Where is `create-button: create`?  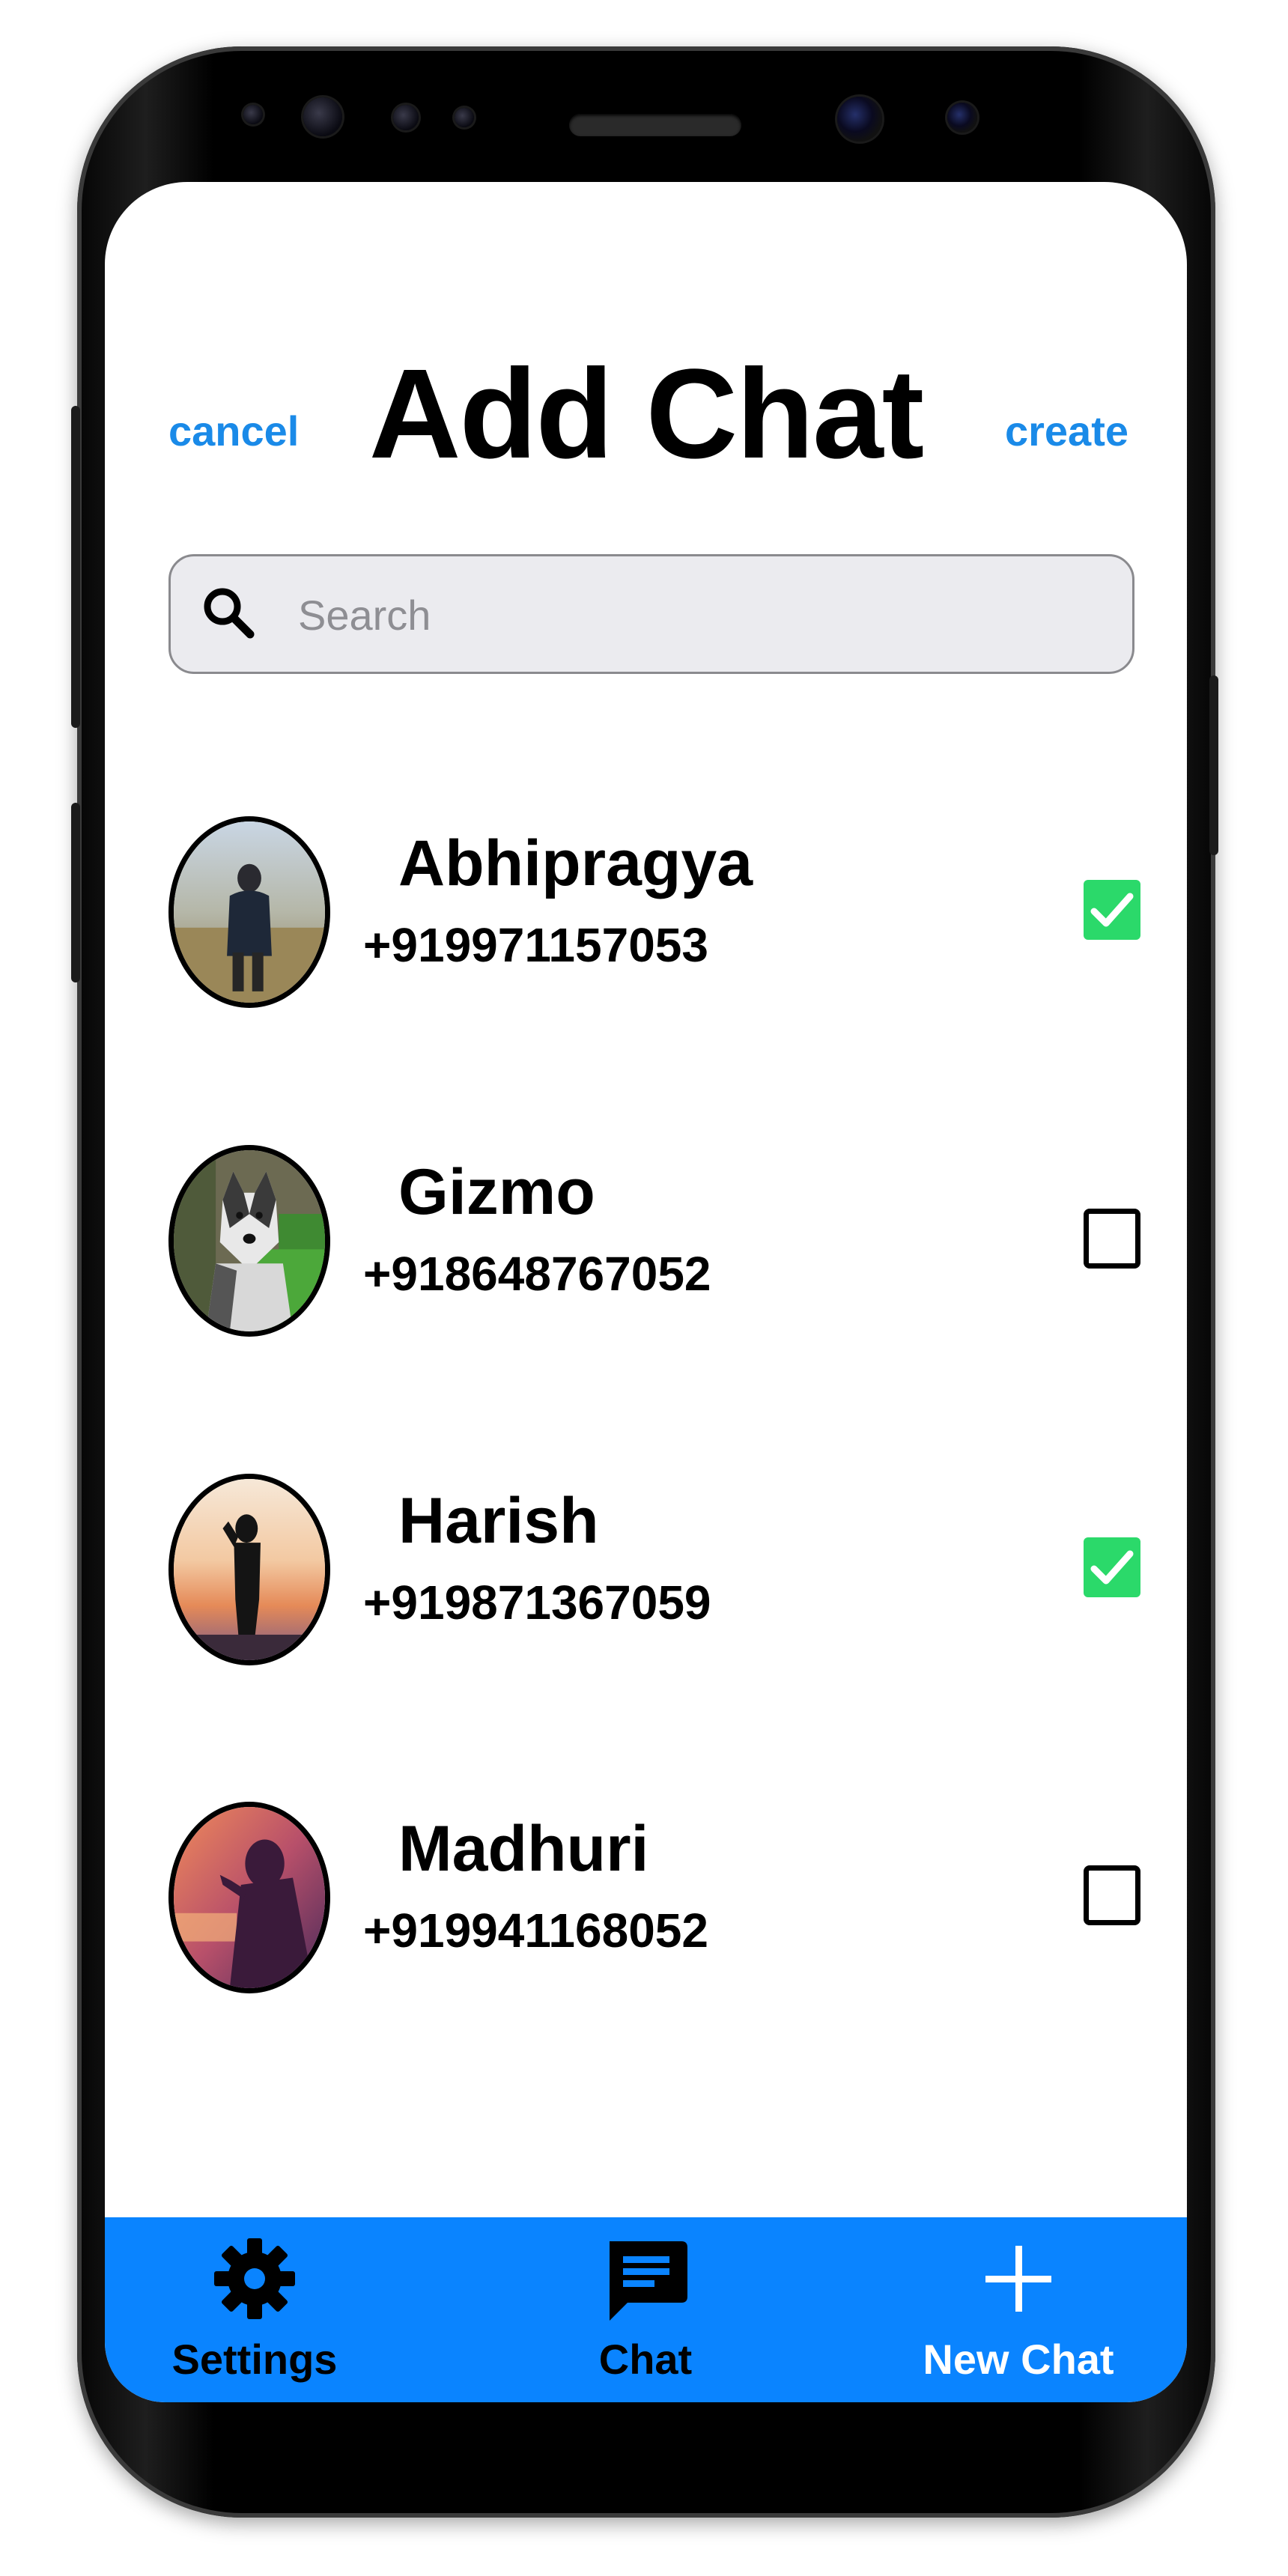 create-button: create is located at coordinates (1066, 431).